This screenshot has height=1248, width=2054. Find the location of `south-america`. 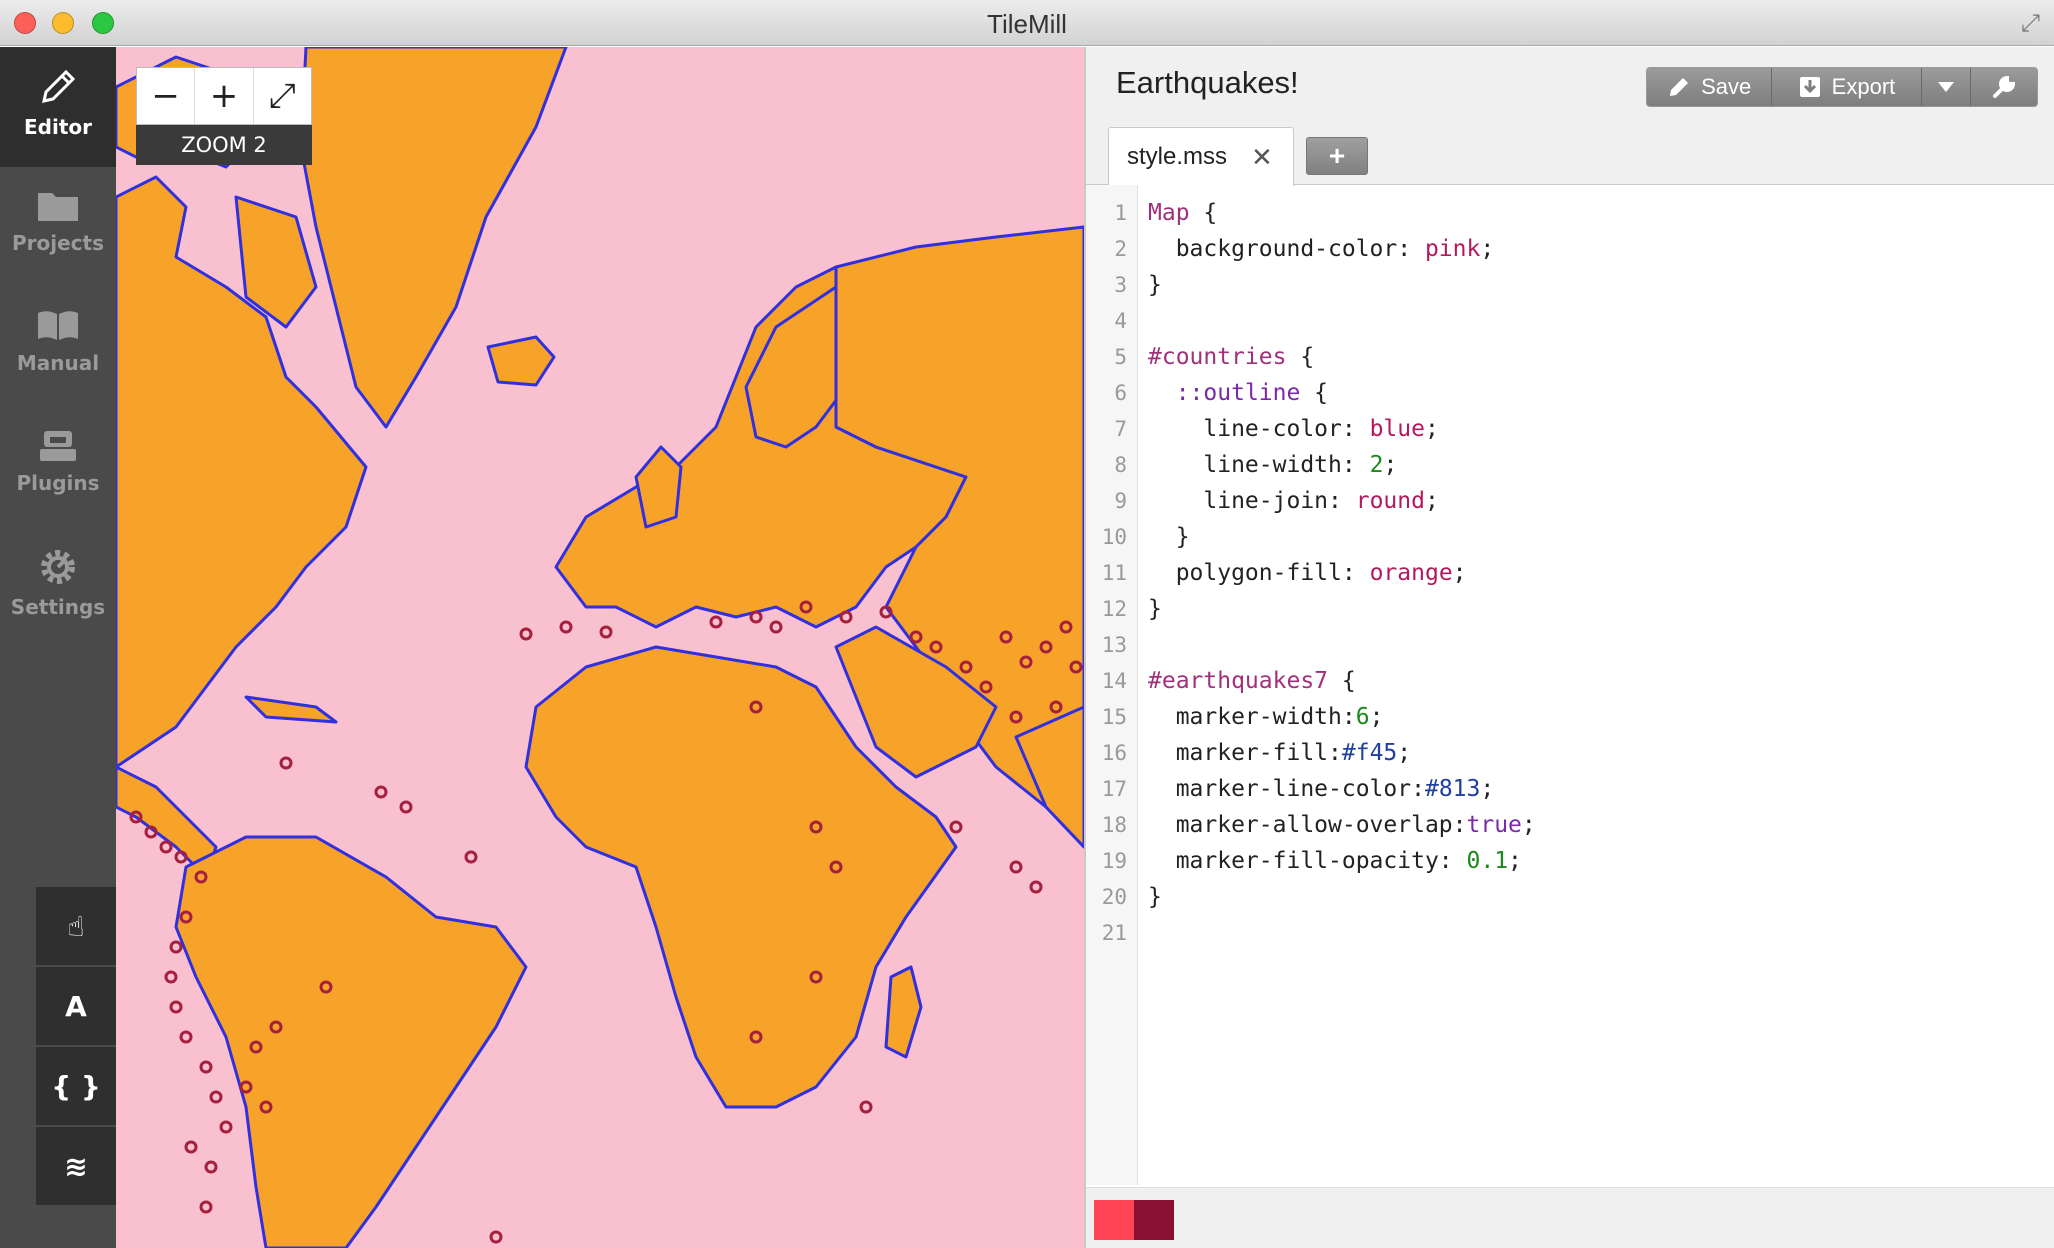

south-america is located at coordinates (351, 1041).